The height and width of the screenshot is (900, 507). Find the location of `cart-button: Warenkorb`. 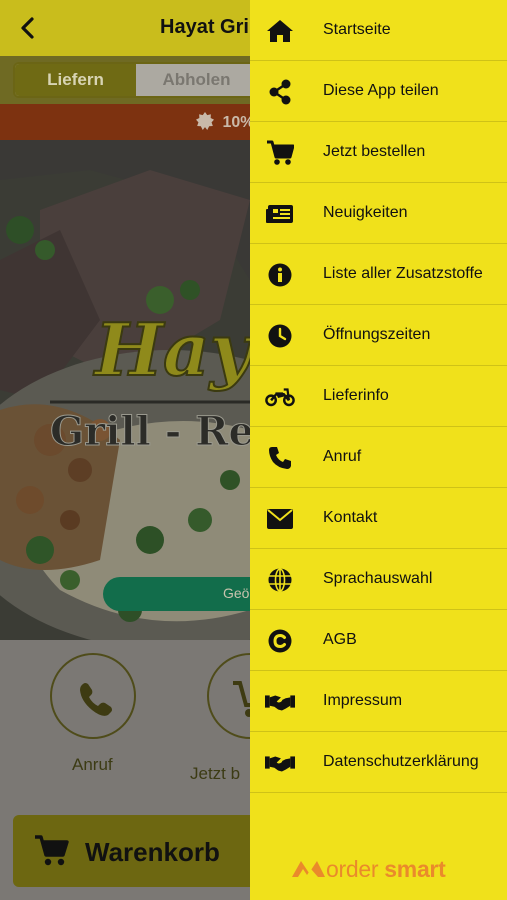

cart-button: Warenkorb is located at coordinates (135, 851).